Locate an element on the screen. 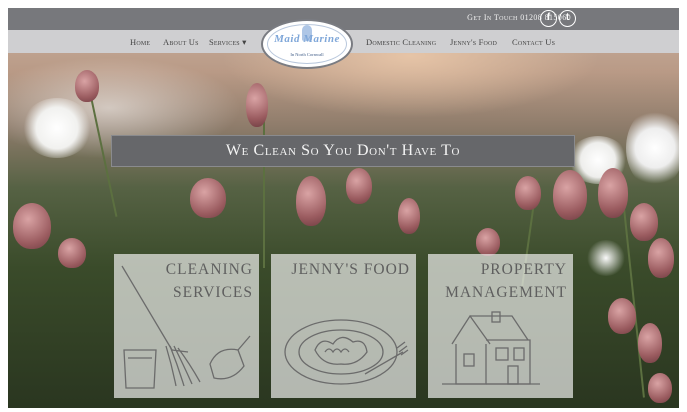  card-title: Cleaning Services is located at coordinates (209, 281).